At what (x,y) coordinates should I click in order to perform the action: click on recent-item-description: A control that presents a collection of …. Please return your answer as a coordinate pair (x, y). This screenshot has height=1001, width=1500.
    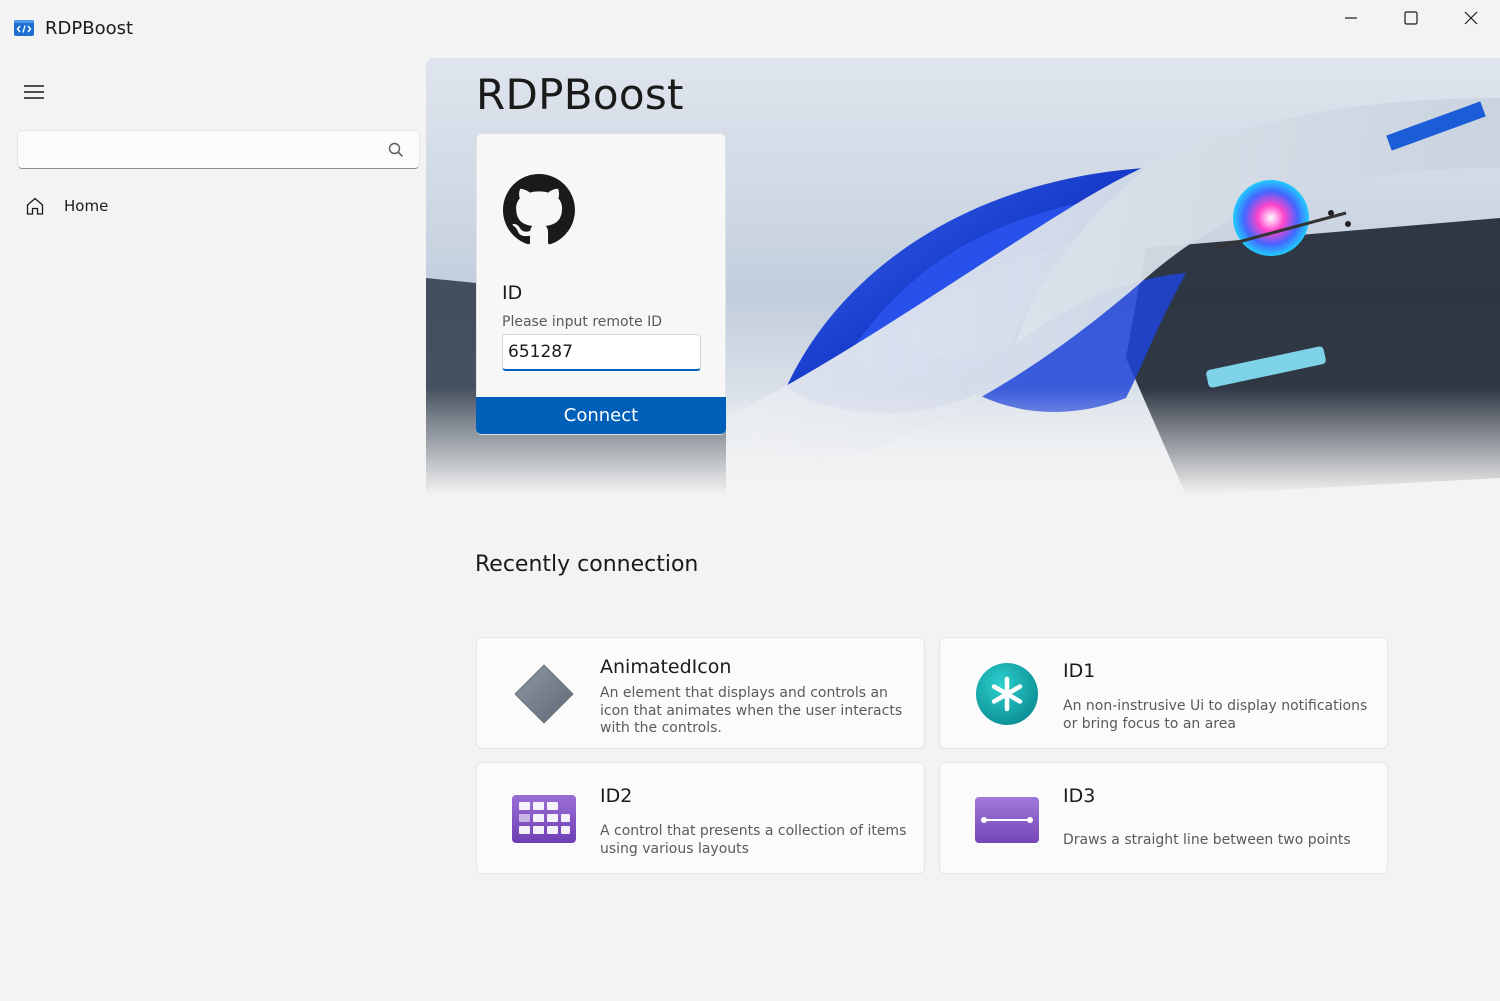
    Looking at the image, I should click on (753, 840).